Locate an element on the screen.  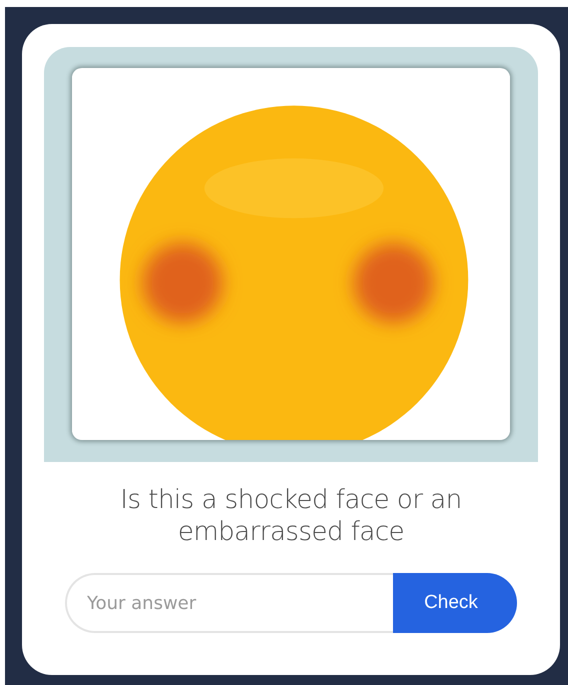
answer-field: Your answer is located at coordinates (229, 603).